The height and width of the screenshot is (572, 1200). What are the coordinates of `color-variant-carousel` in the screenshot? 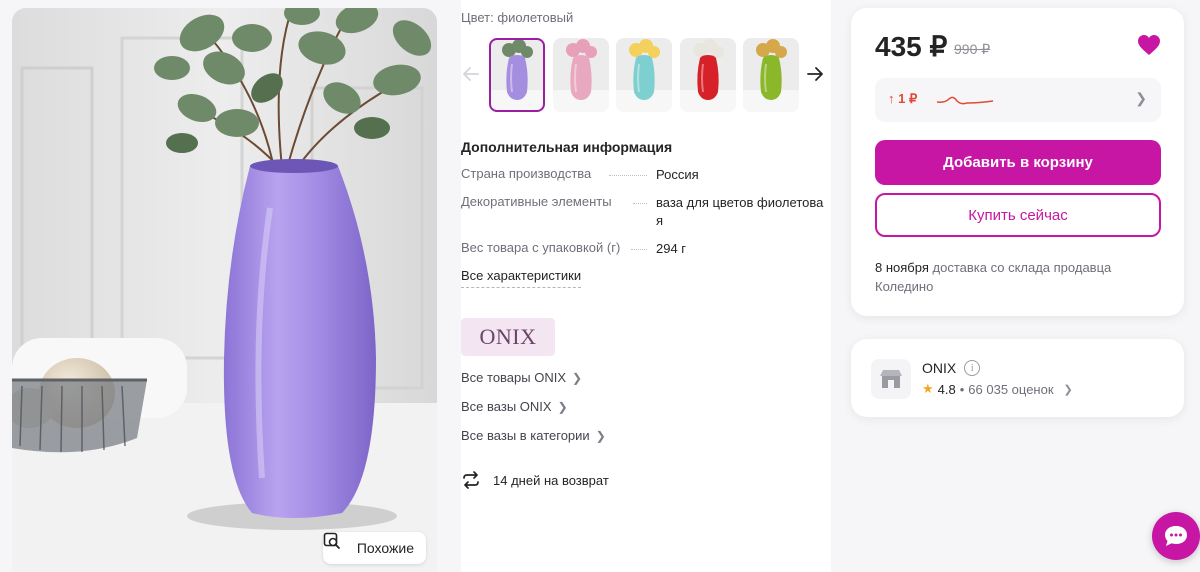 It's located at (646, 75).